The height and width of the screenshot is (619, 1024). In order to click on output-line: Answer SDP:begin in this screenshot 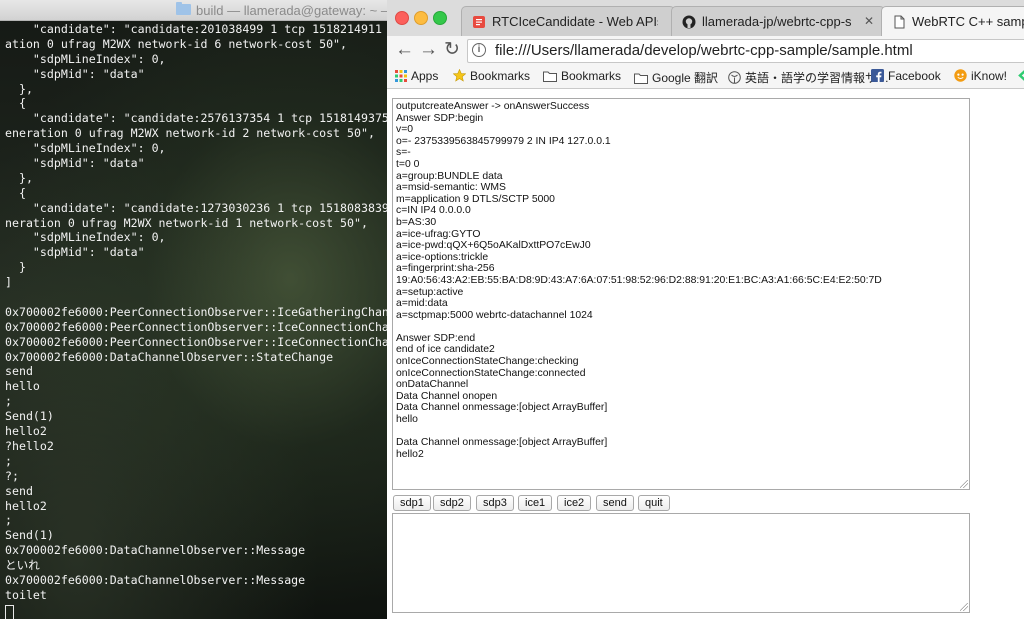, I will do `click(440, 118)`.